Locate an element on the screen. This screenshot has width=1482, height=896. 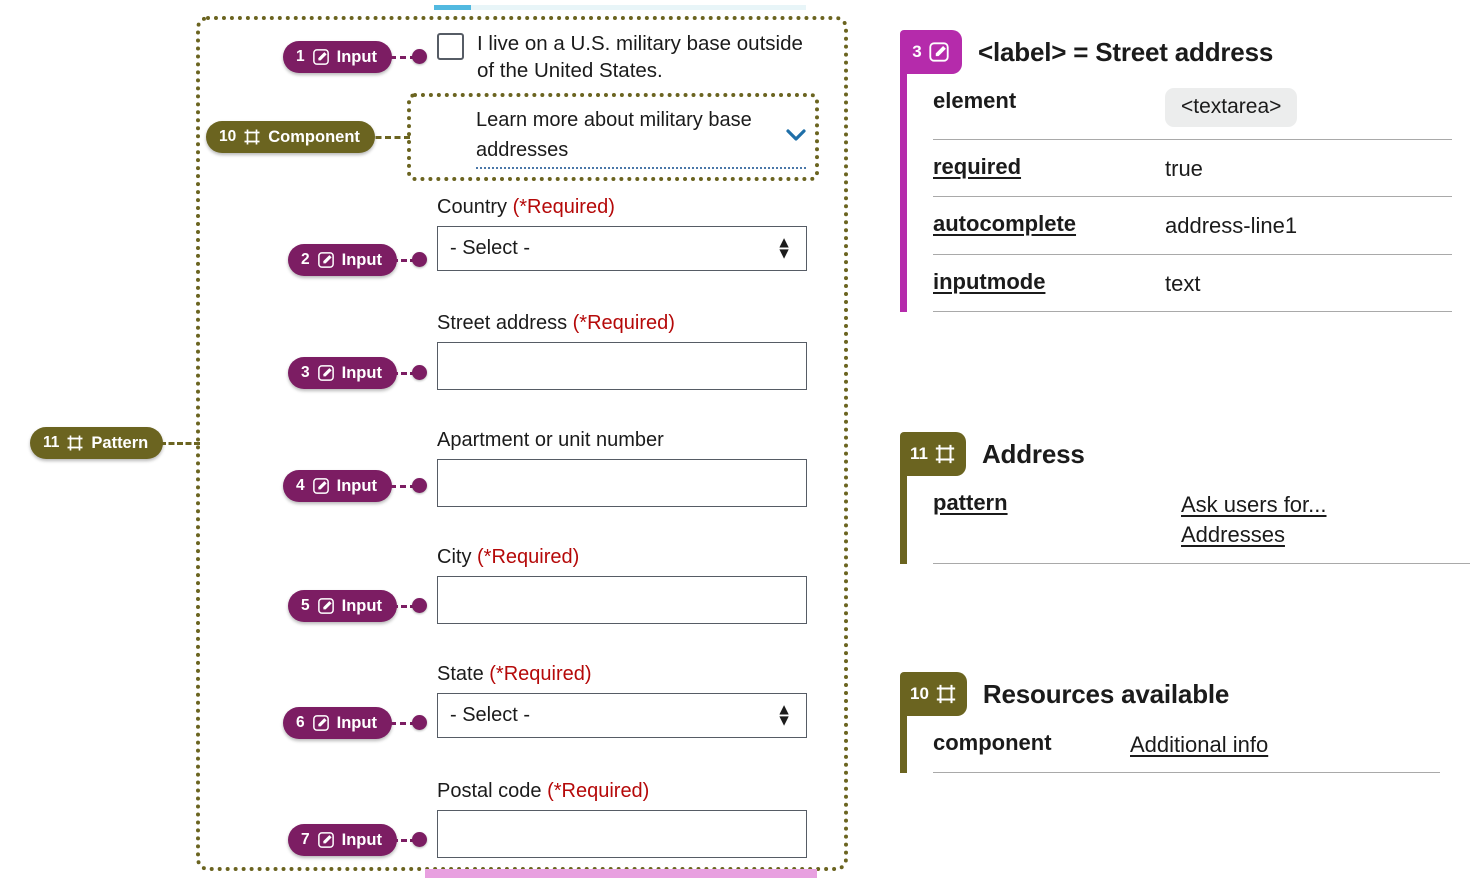
field-postal-code: Postal code (*Required) is located at coordinates (622, 819).